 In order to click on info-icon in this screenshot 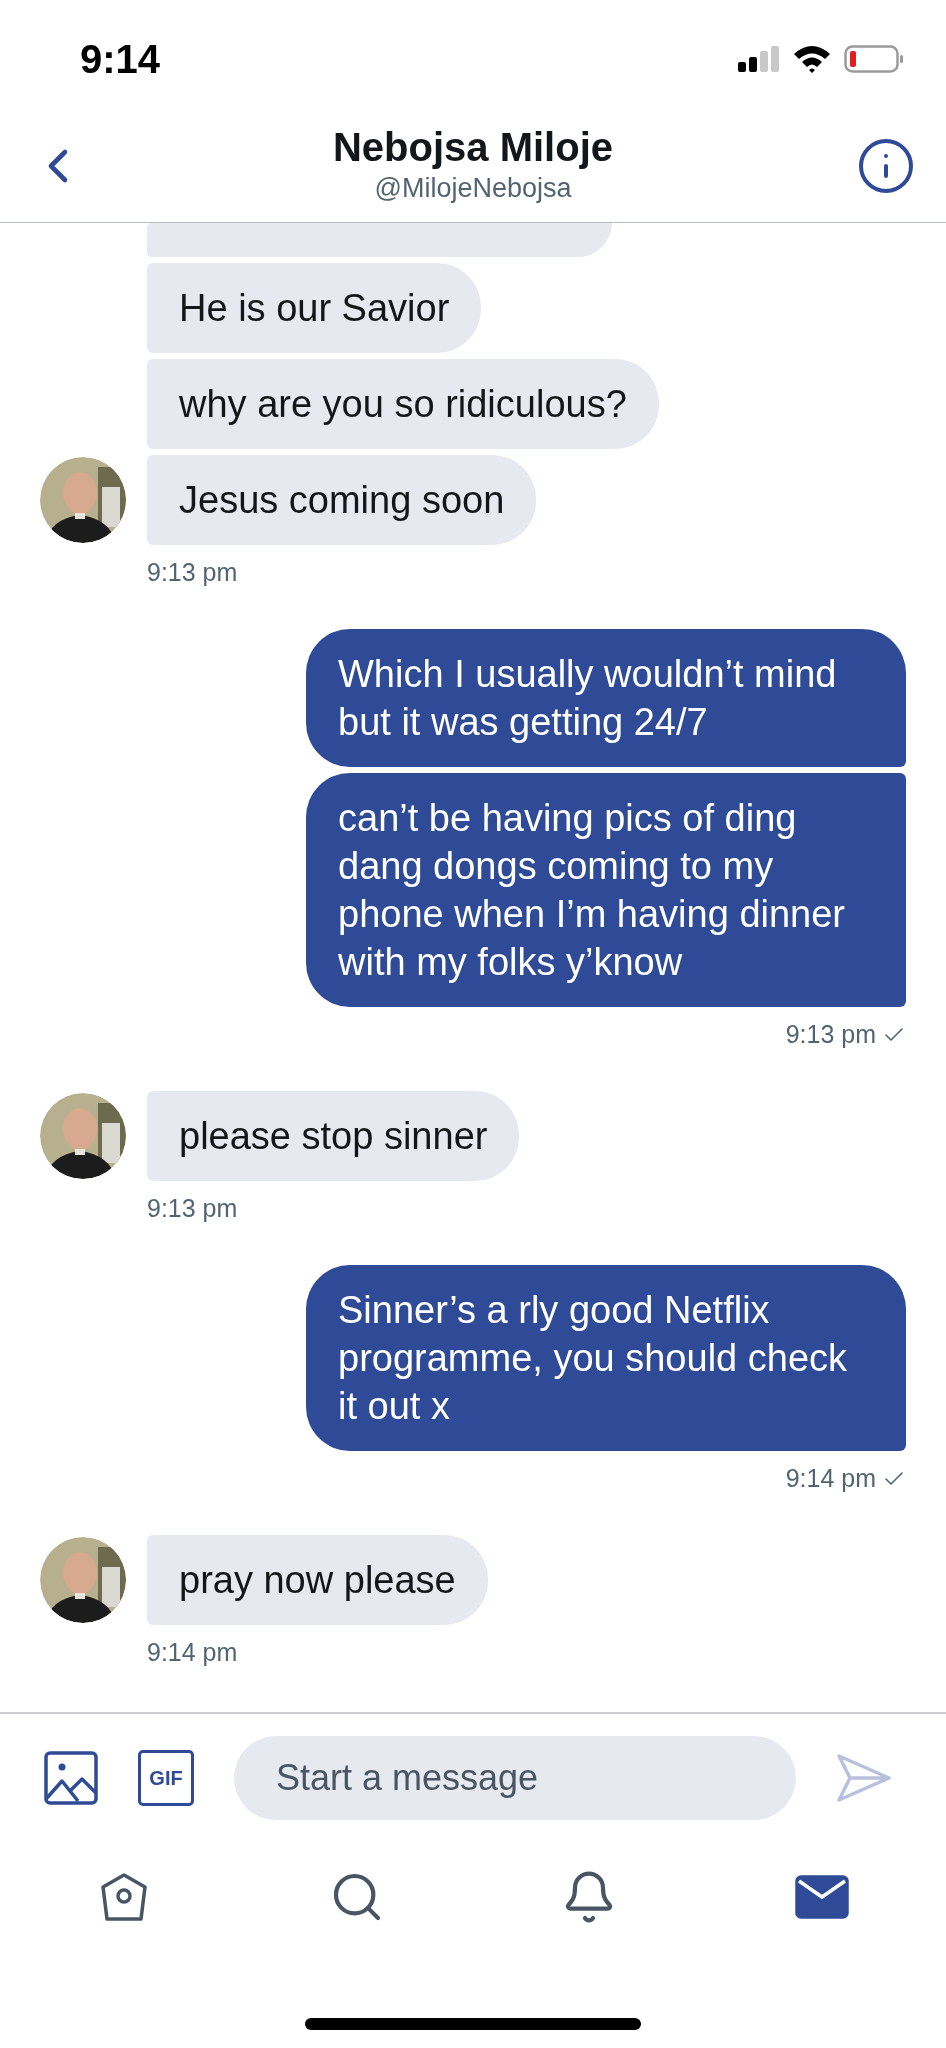, I will do `click(886, 166)`.